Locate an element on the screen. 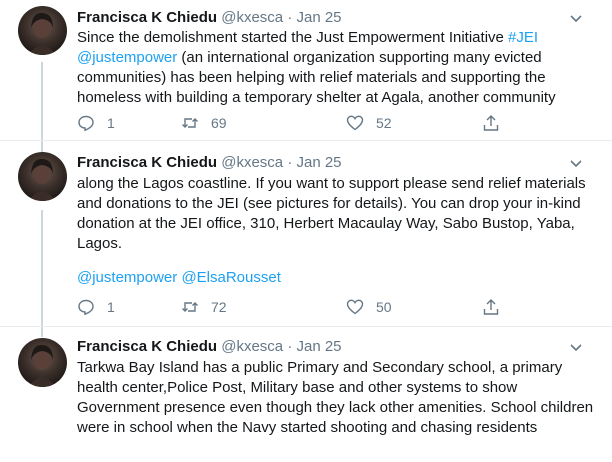 This screenshot has height=462, width=612. like-count: 52 is located at coordinates (384, 123).